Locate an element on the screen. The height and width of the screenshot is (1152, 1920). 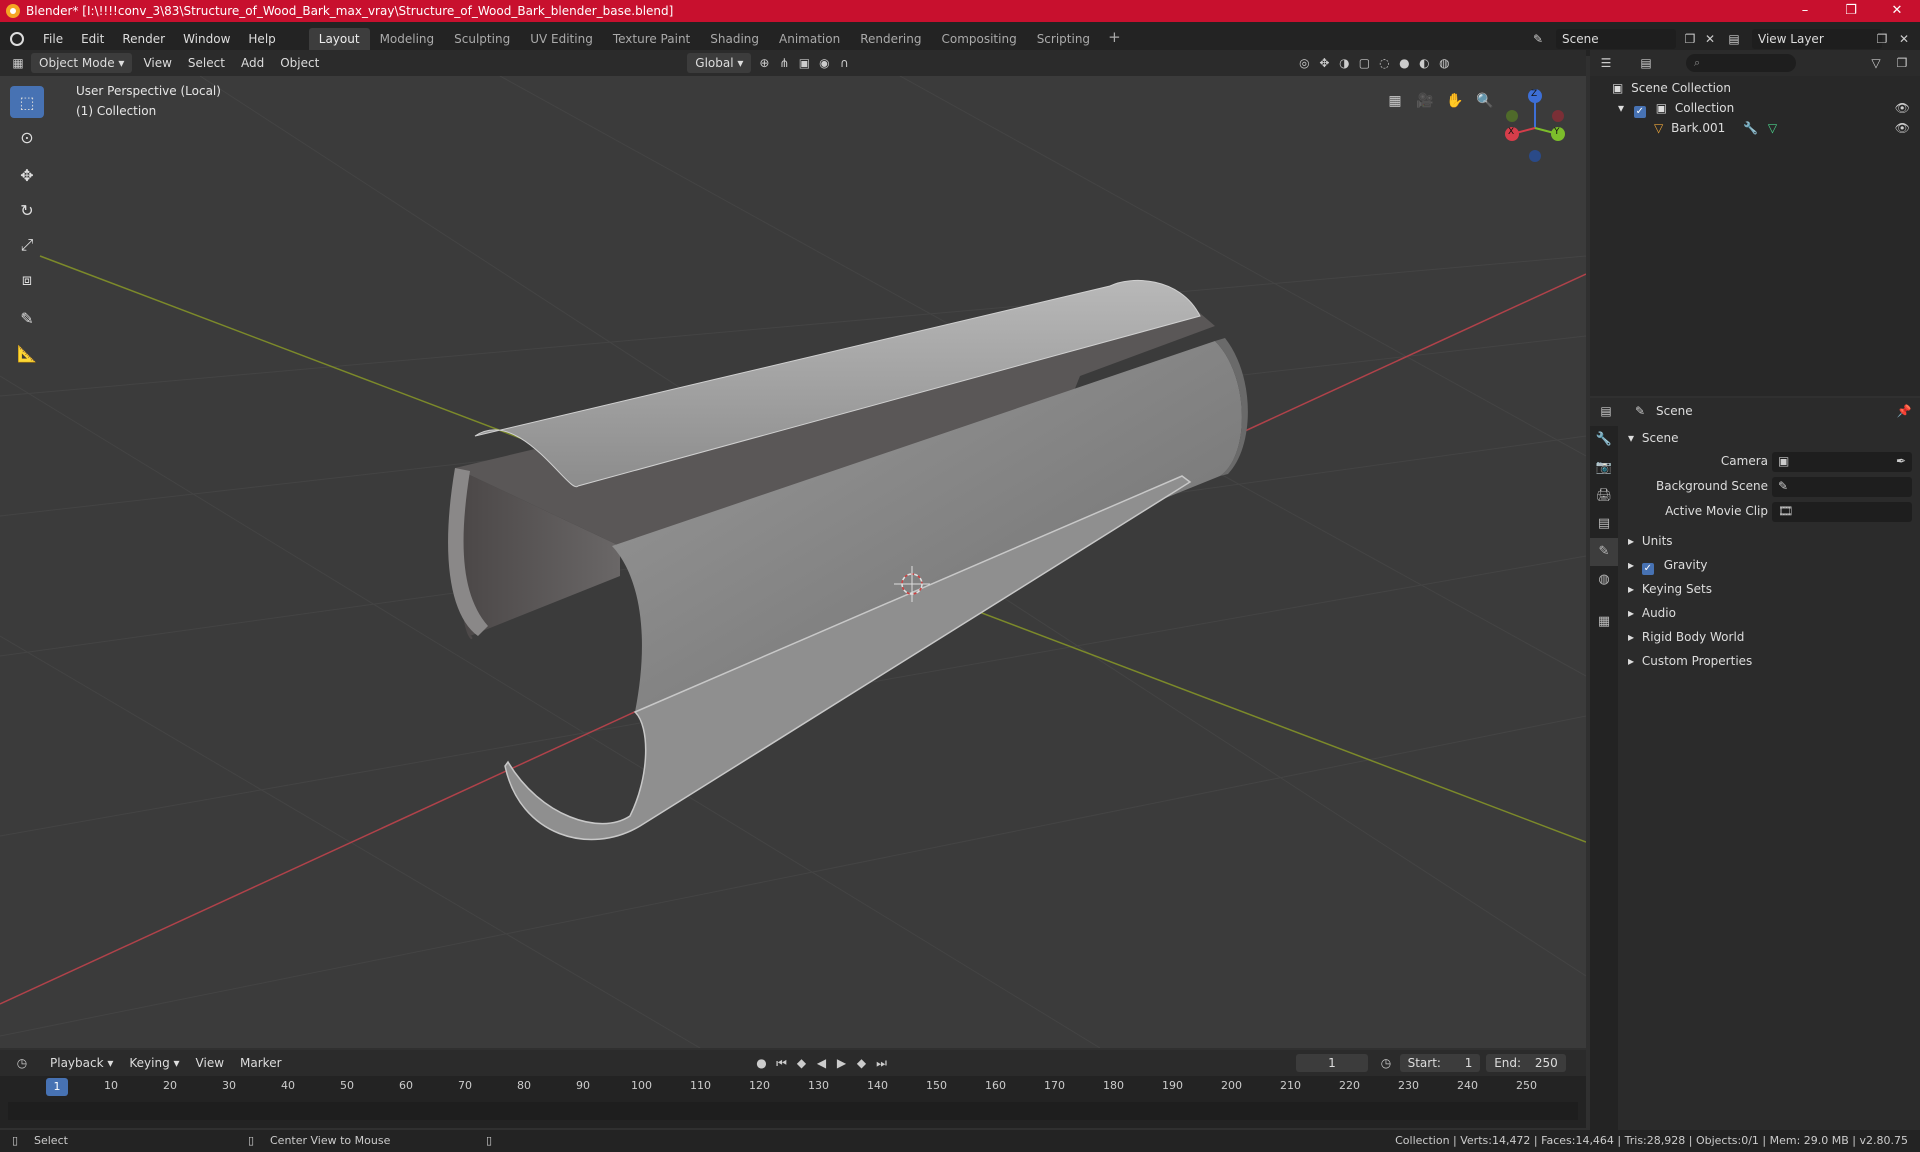
gravity-checkbox: ✓ is located at coordinates (1647, 569).